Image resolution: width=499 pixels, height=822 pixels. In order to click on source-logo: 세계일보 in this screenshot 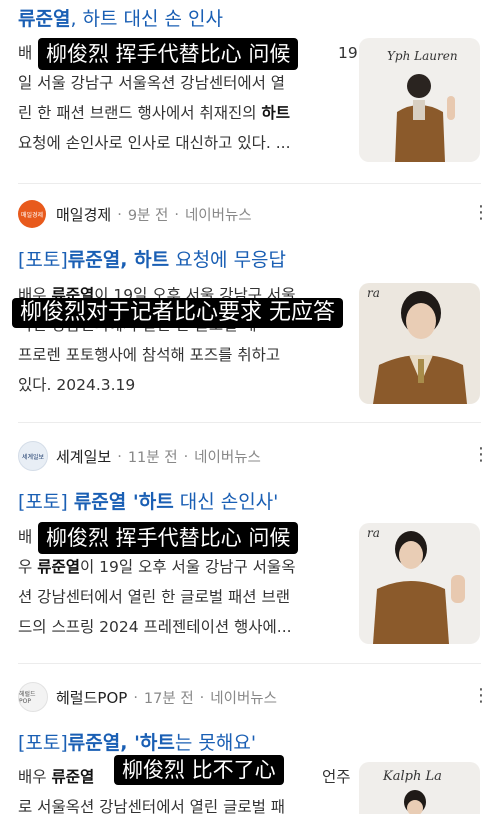, I will do `click(33, 456)`.